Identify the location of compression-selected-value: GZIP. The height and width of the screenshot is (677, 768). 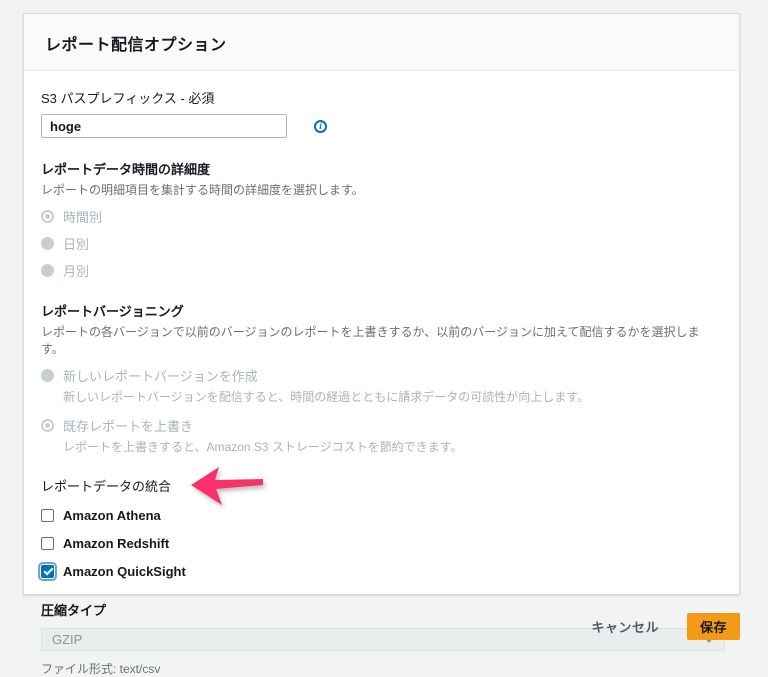
(67, 639).